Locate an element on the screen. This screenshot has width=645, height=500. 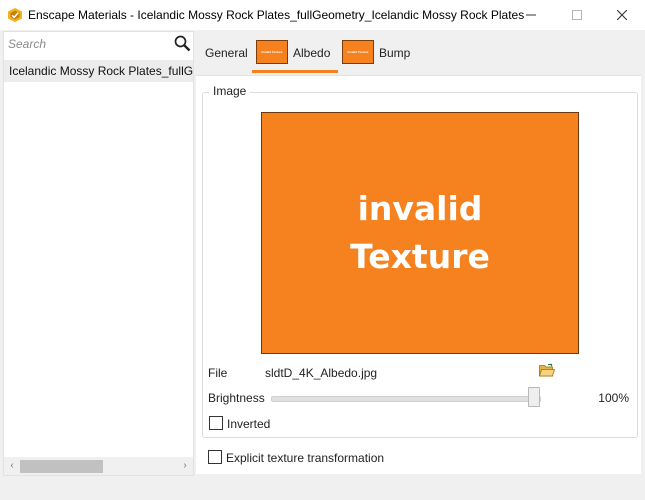
minimize-button is located at coordinates (531, 15).